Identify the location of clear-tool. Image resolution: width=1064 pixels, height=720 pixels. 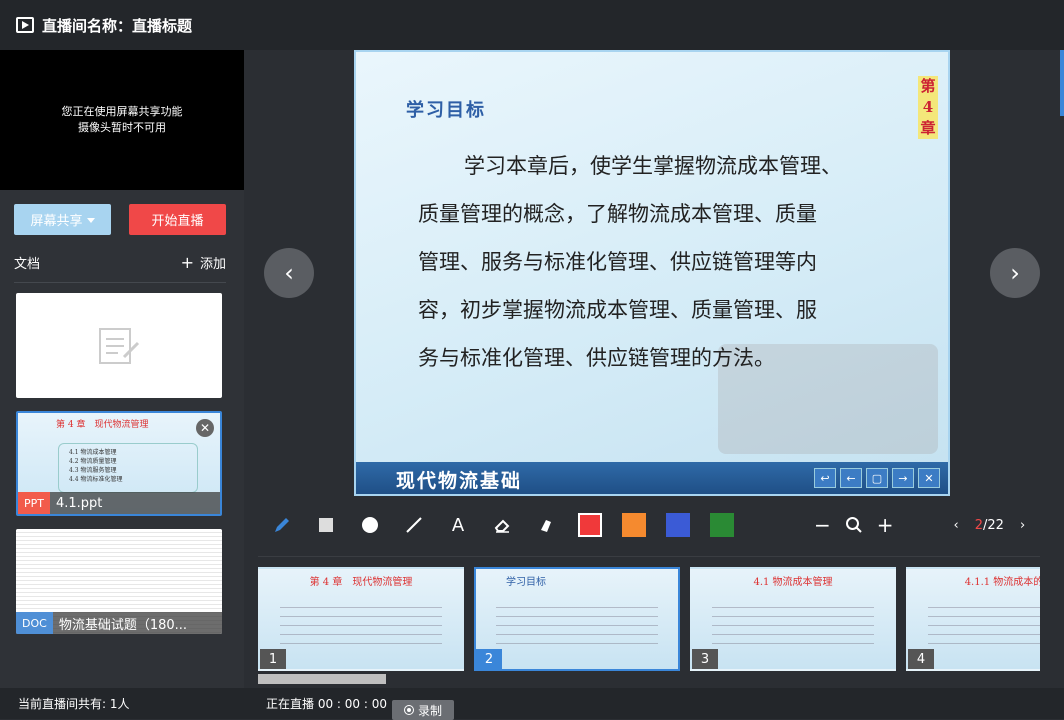
(546, 525).